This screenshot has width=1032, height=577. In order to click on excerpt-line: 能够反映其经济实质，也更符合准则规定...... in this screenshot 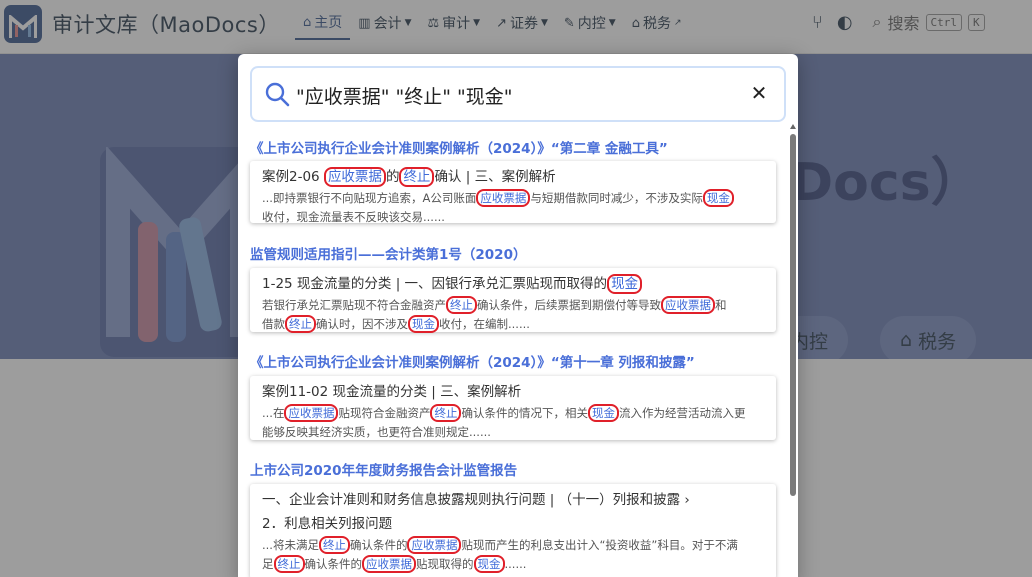, I will do `click(376, 432)`.